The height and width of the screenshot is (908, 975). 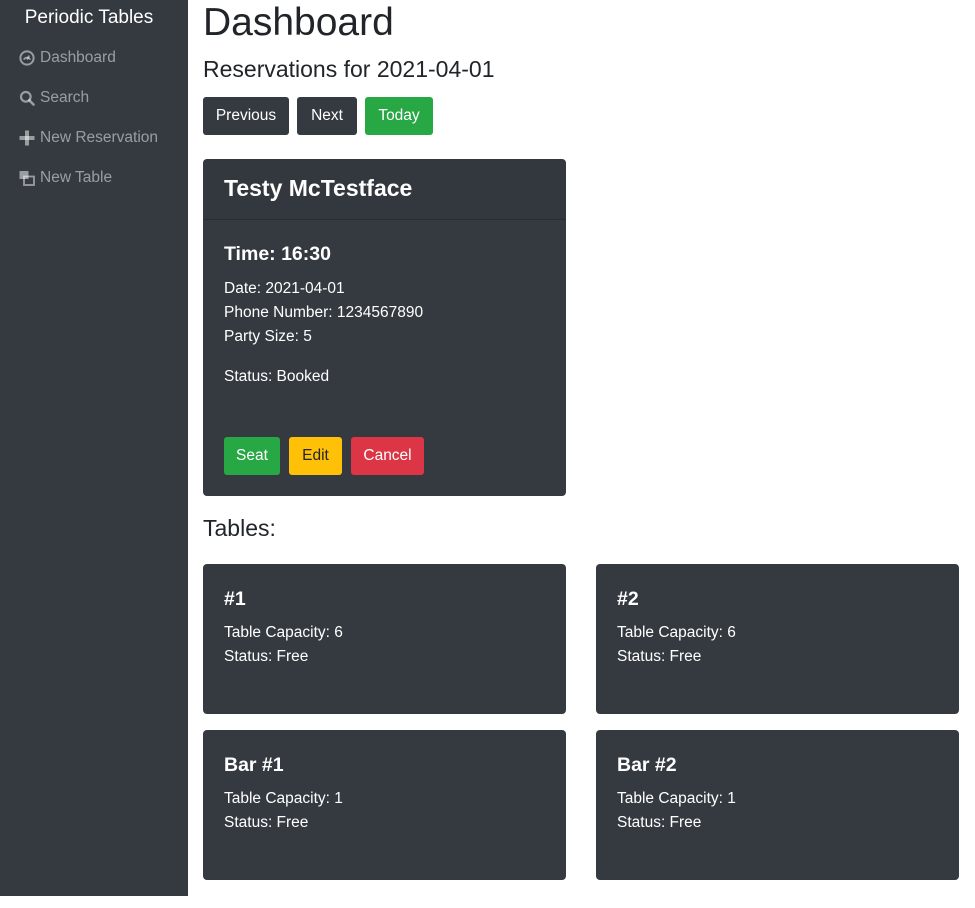 I want to click on next-button: Next, so click(x=327, y=116).